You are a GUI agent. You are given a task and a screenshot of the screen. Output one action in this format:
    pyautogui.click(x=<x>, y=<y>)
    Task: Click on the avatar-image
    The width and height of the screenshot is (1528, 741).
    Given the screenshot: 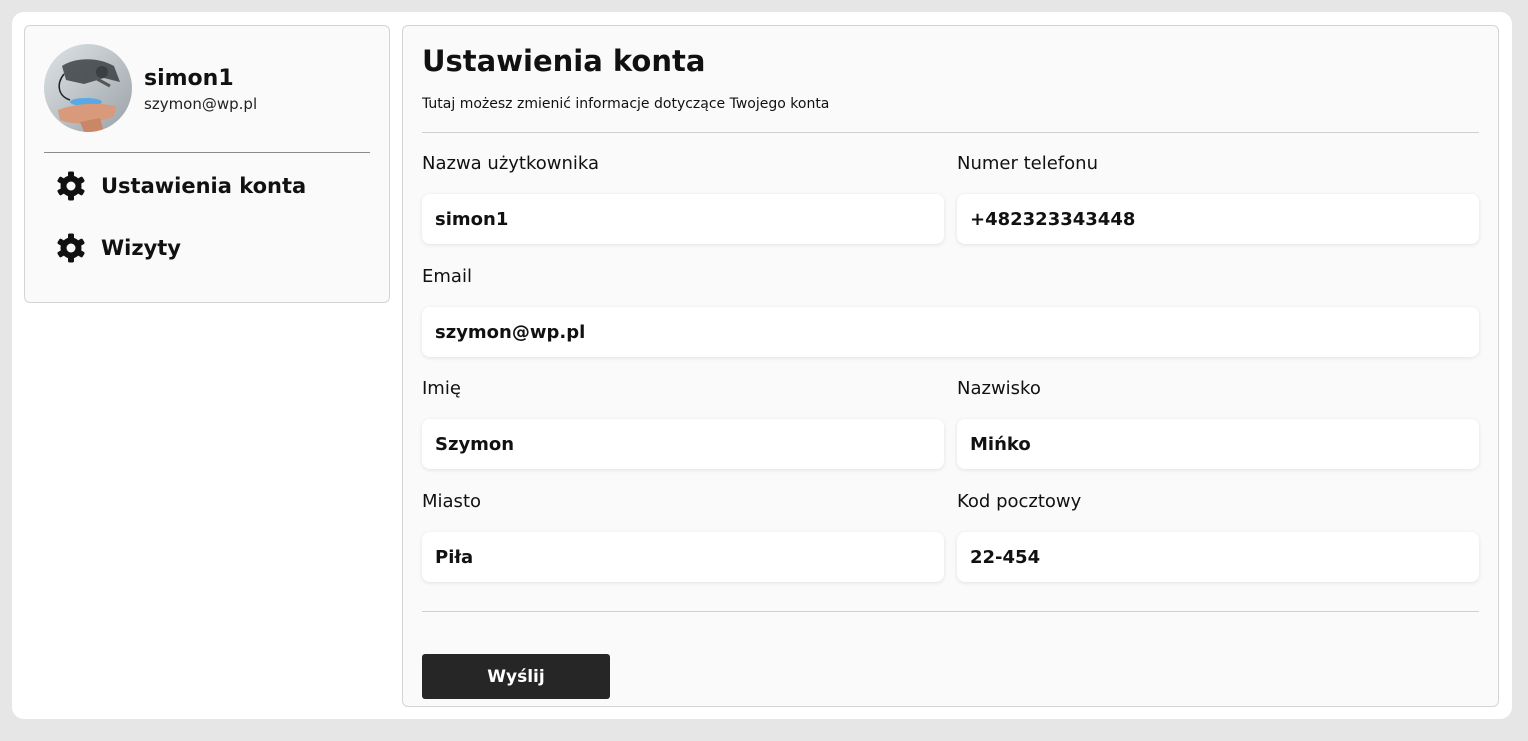 What is the action you would take?
    pyautogui.click(x=88, y=88)
    